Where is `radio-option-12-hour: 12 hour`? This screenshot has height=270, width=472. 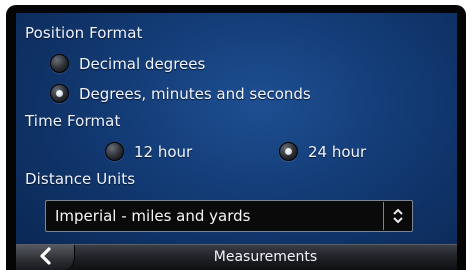
radio-option-12-hour: 12 hour is located at coordinates (148, 151).